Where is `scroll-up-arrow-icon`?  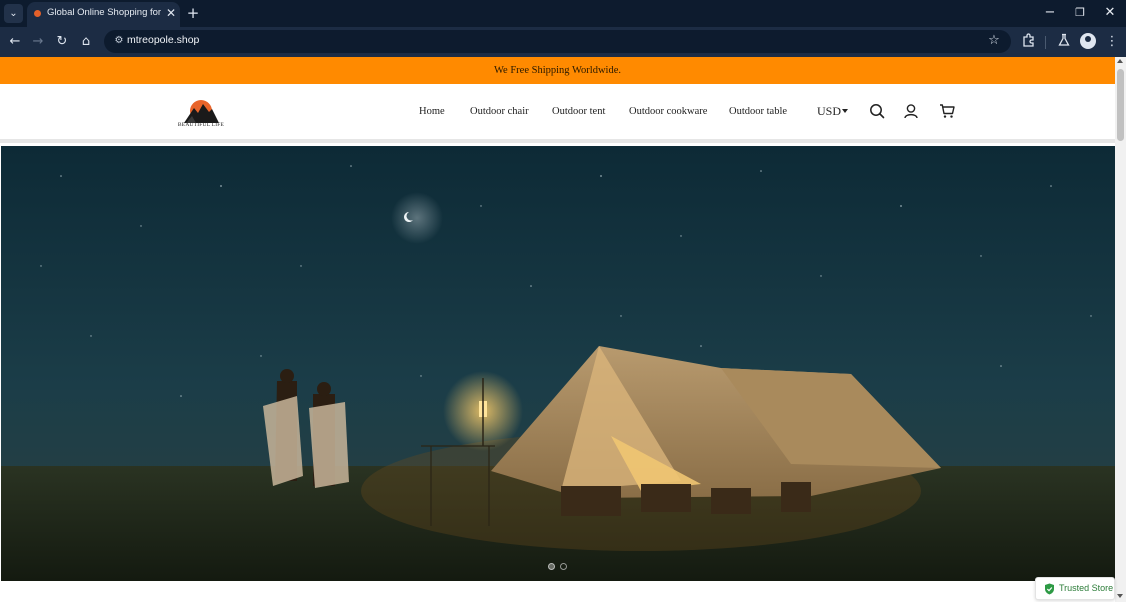 scroll-up-arrow-icon is located at coordinates (1120, 61).